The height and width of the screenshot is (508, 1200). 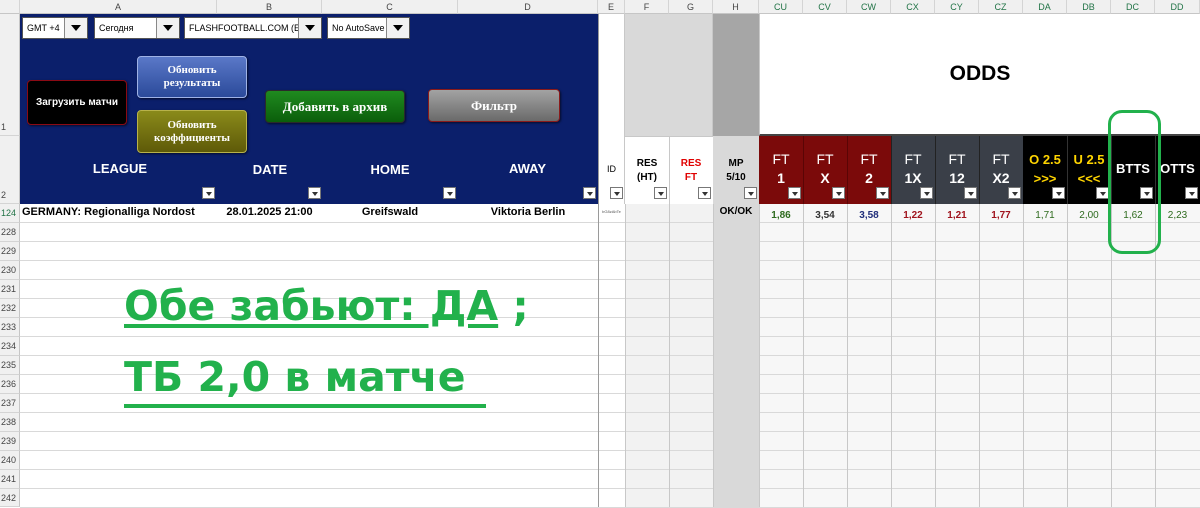 What do you see at coordinates (10, 422) in the screenshot?
I see `row-header-238: 238` at bounding box center [10, 422].